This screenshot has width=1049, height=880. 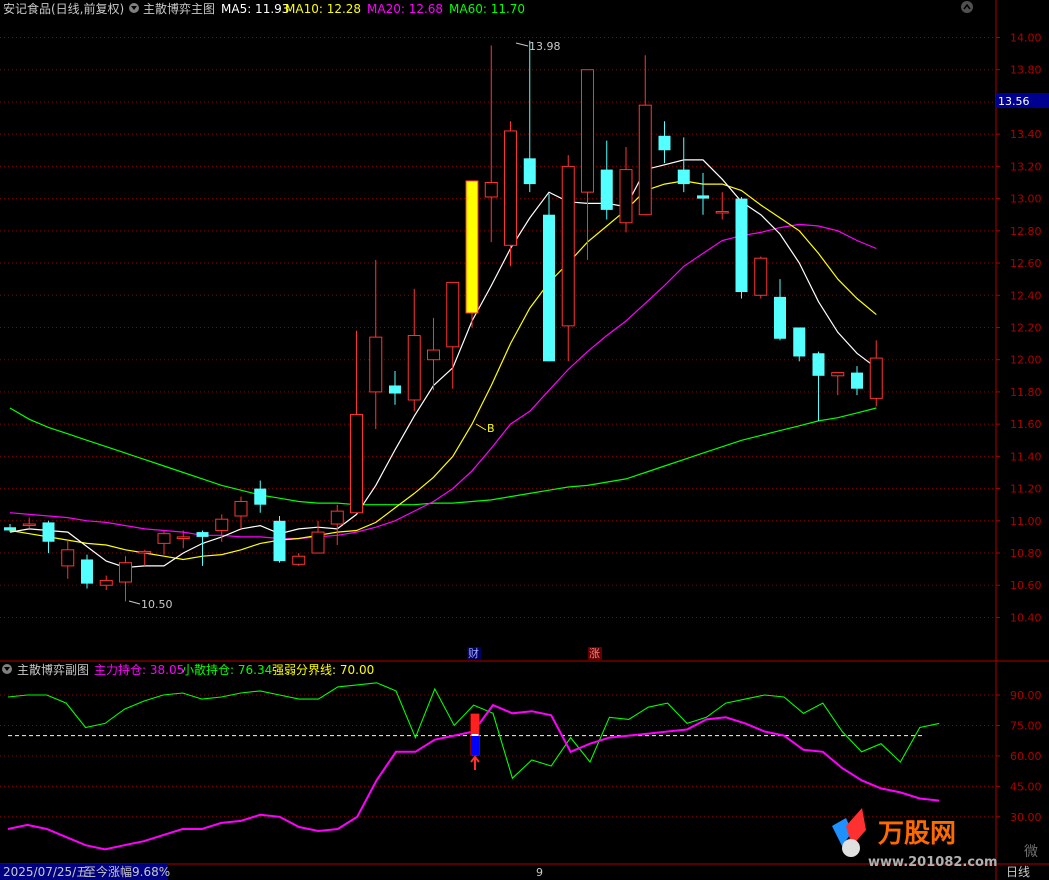 What do you see at coordinates (1026, 295) in the screenshot?
I see `price-tick-label: 12.40` at bounding box center [1026, 295].